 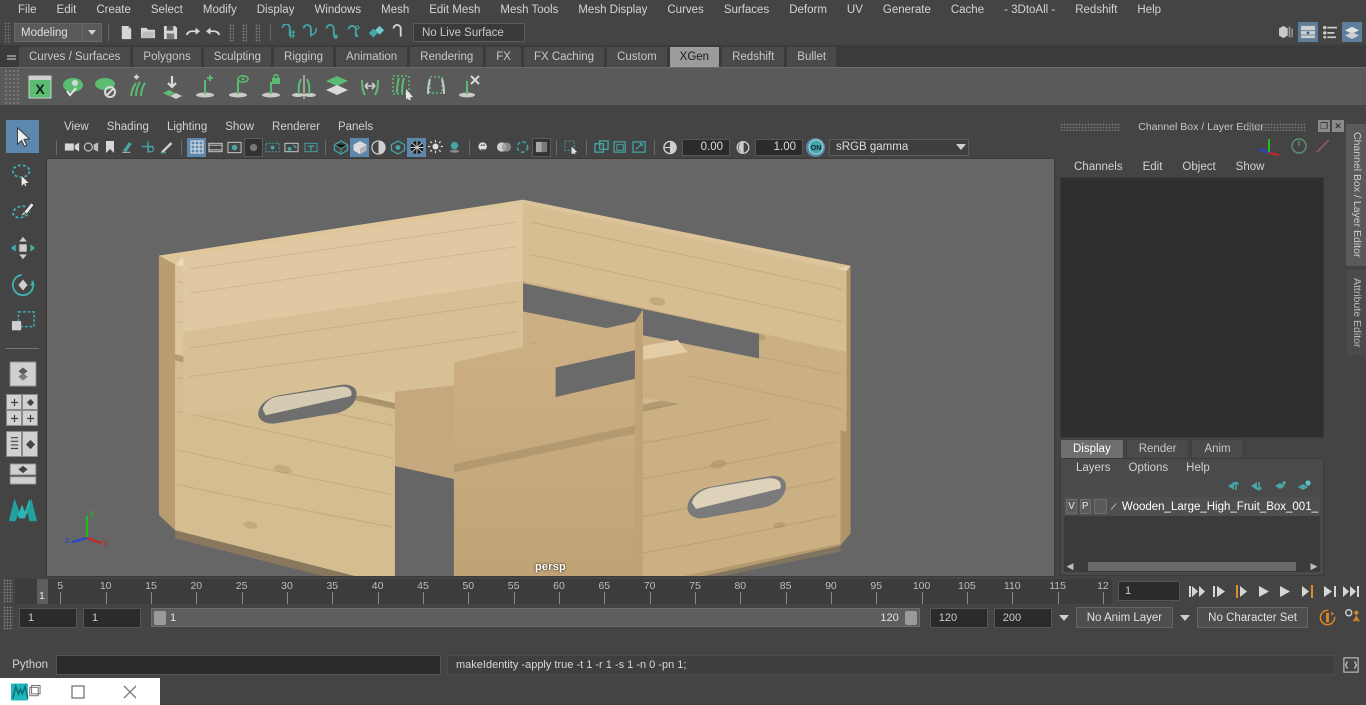 What do you see at coordinates (503, 147) in the screenshot?
I see `motion-blur-icon` at bounding box center [503, 147].